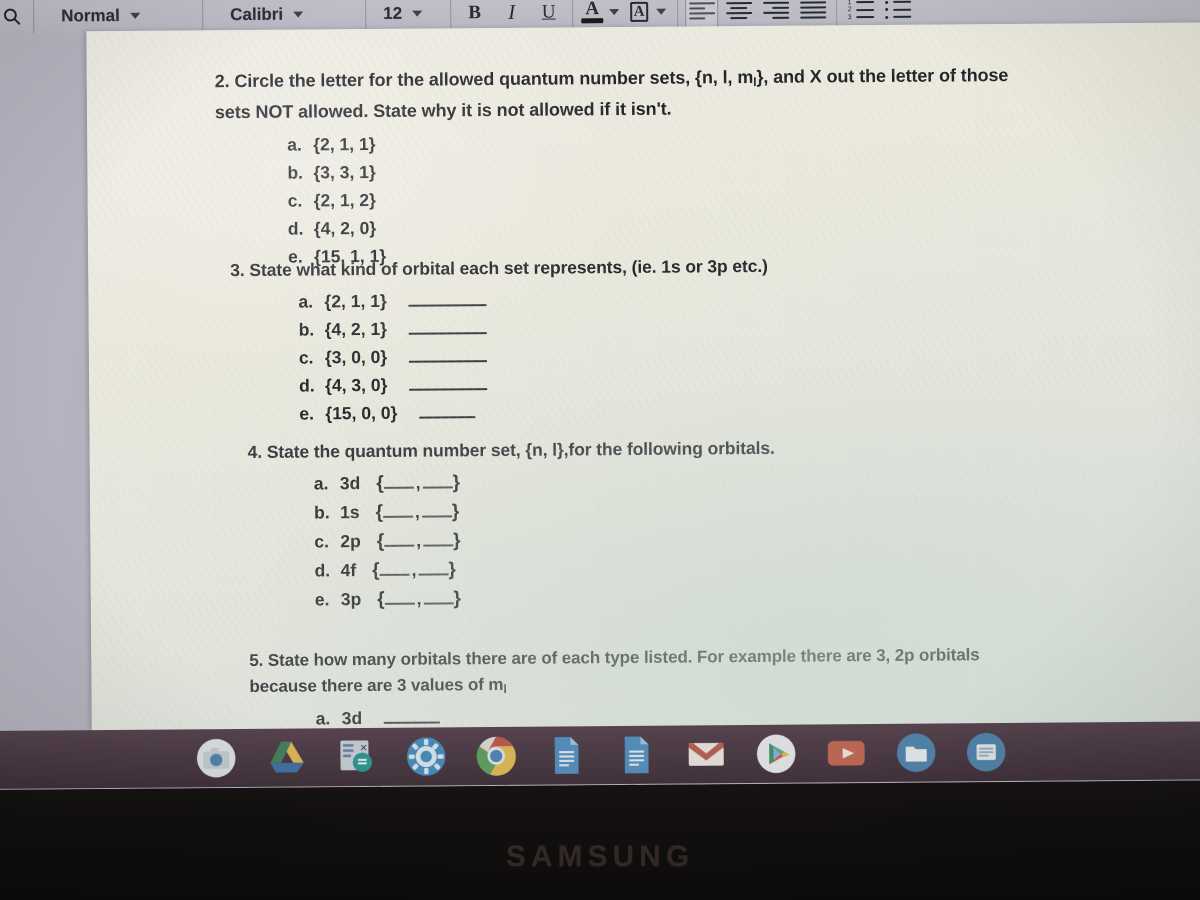 Image resolution: width=1200 pixels, height=900 pixels. Describe the element at coordinates (216, 758) in the screenshot. I see `camera-icon` at that location.